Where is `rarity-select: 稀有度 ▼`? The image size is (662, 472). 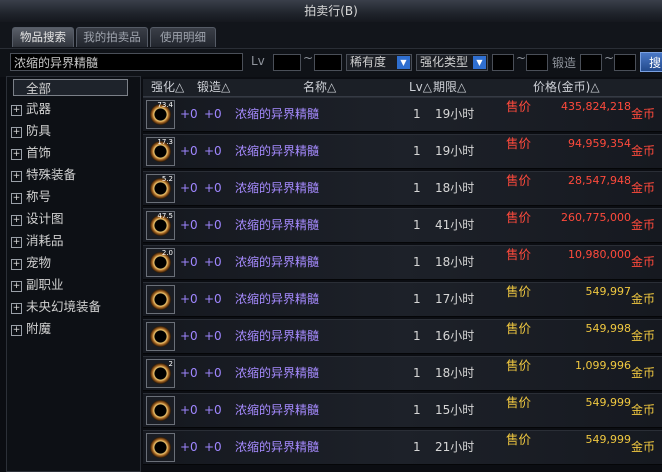
rarity-select: 稀有度 ▼ is located at coordinates (379, 62).